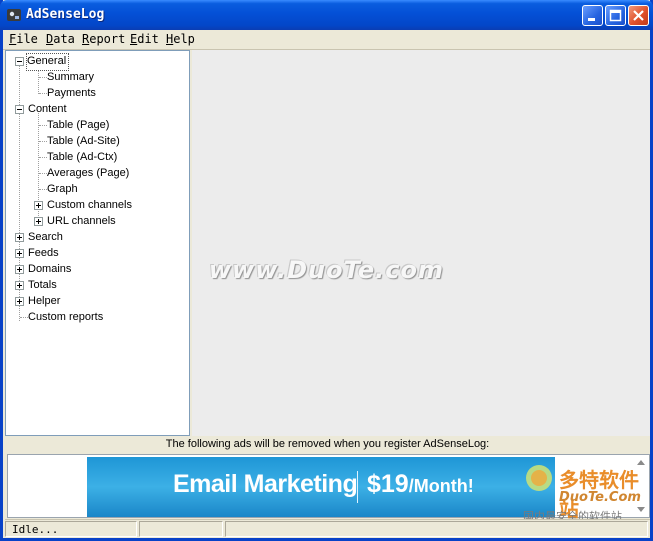  Describe the element at coordinates (592, 15) in the screenshot. I see `minimize-button` at that location.